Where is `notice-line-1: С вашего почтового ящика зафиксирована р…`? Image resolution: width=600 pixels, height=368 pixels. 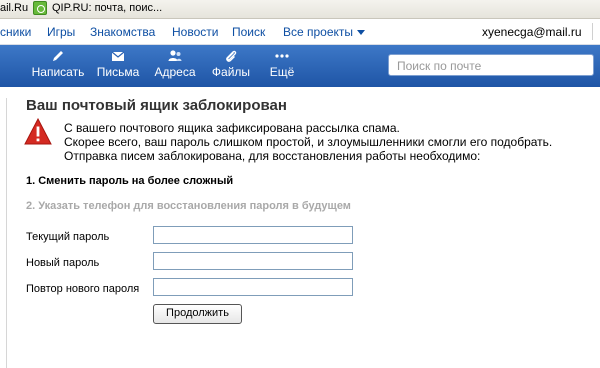 notice-line-1: С вашего почтового ящика зафиксирована р… is located at coordinates (232, 128).